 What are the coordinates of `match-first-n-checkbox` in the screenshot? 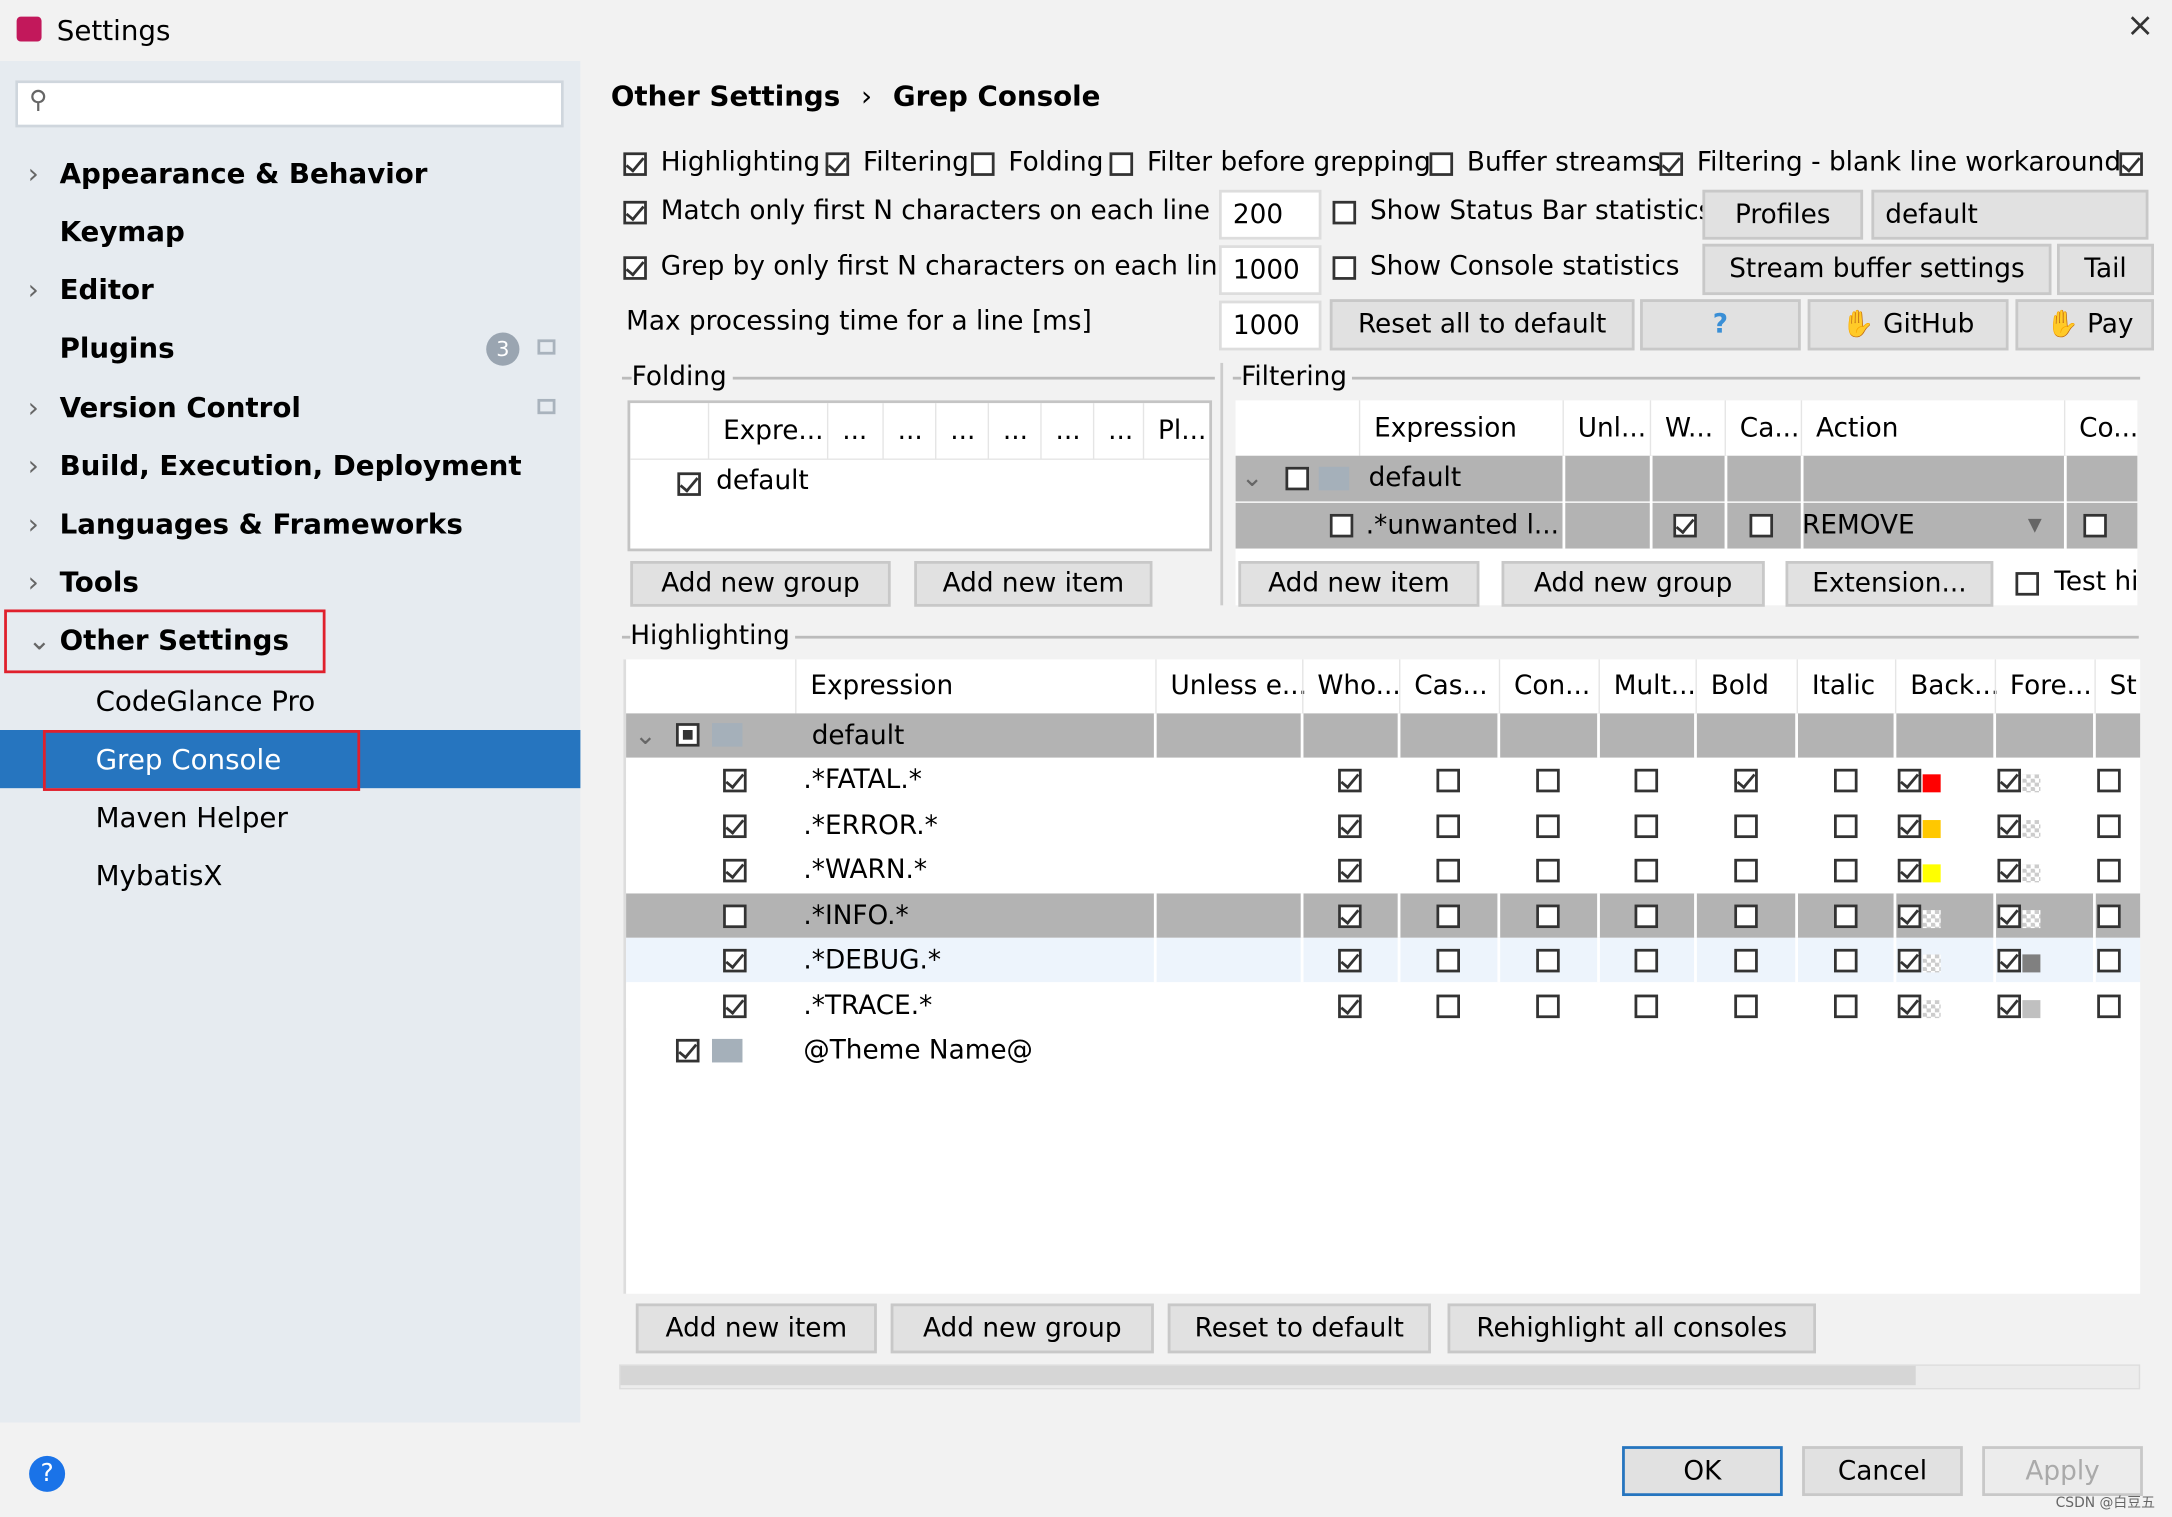 It's located at (635, 212).